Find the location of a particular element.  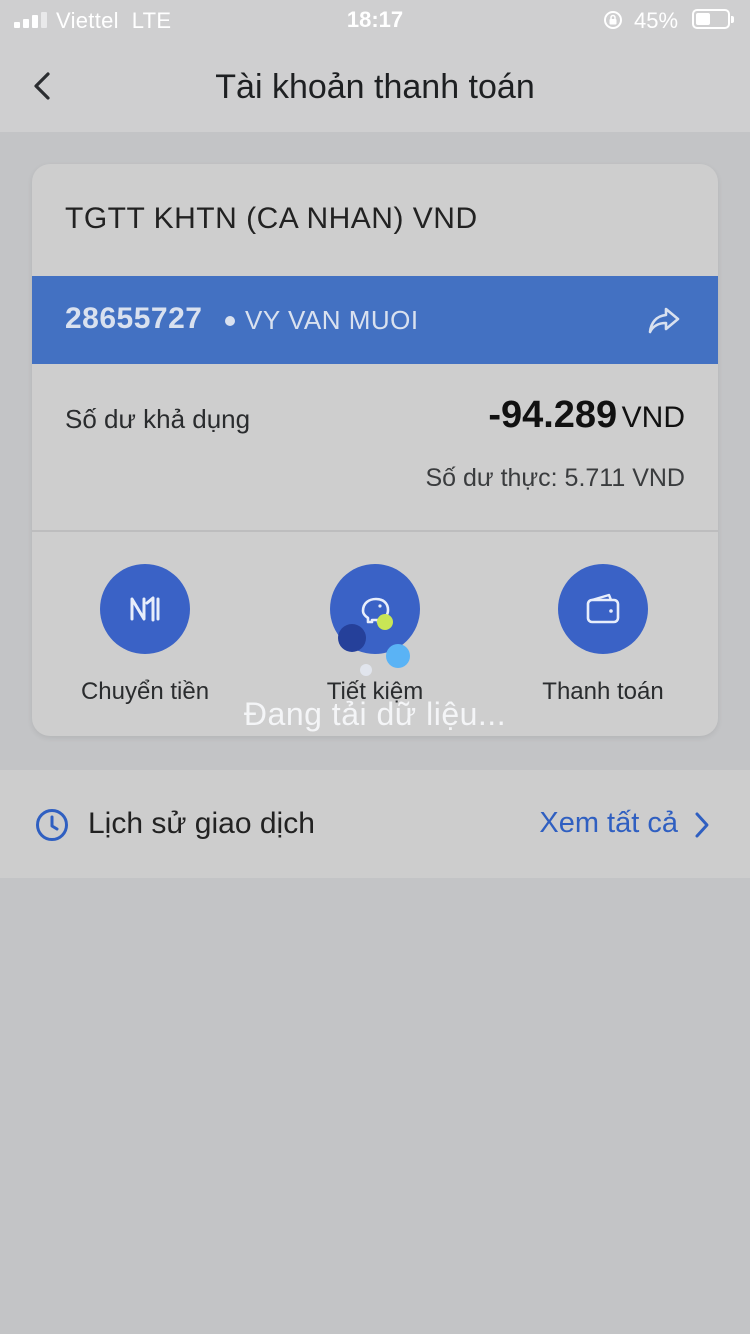

transfer-action: Chuyển tiền is located at coordinates (145, 635).